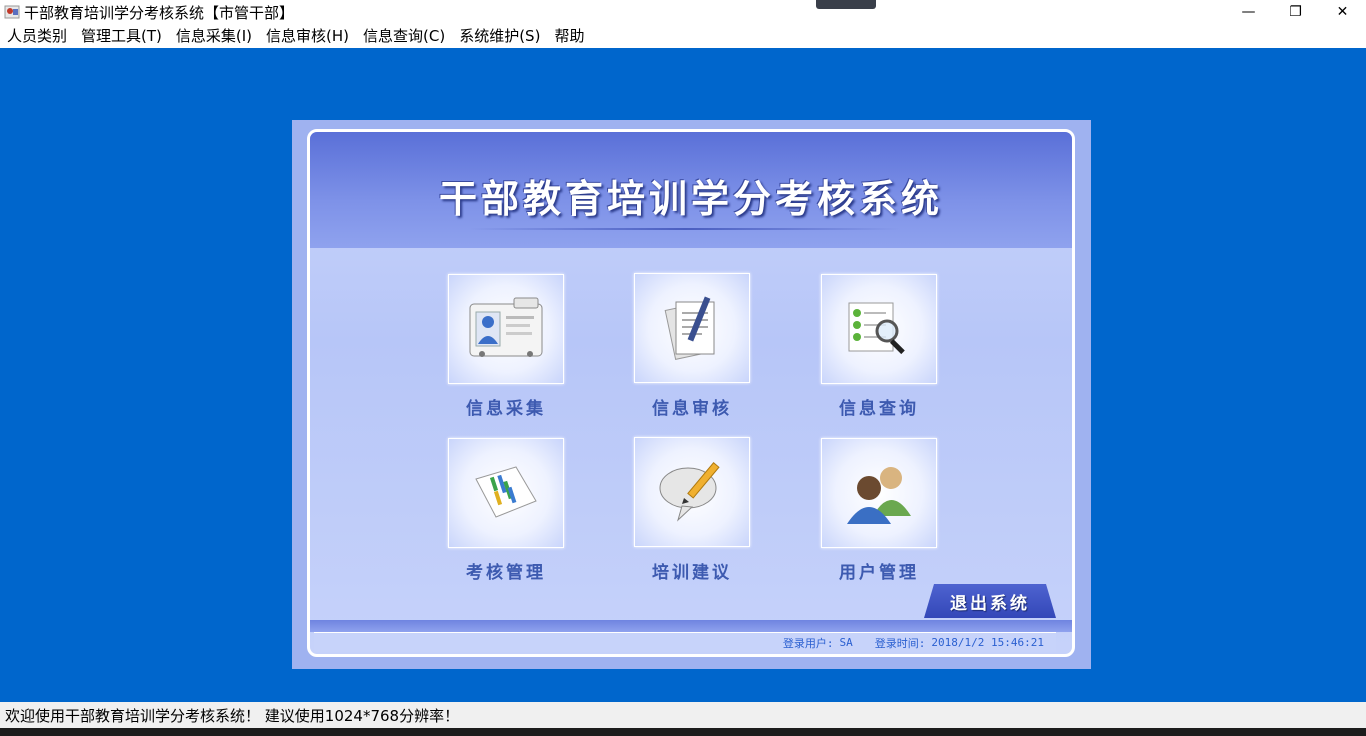 The image size is (1366, 736). I want to click on drag-indicator, so click(846, 4).